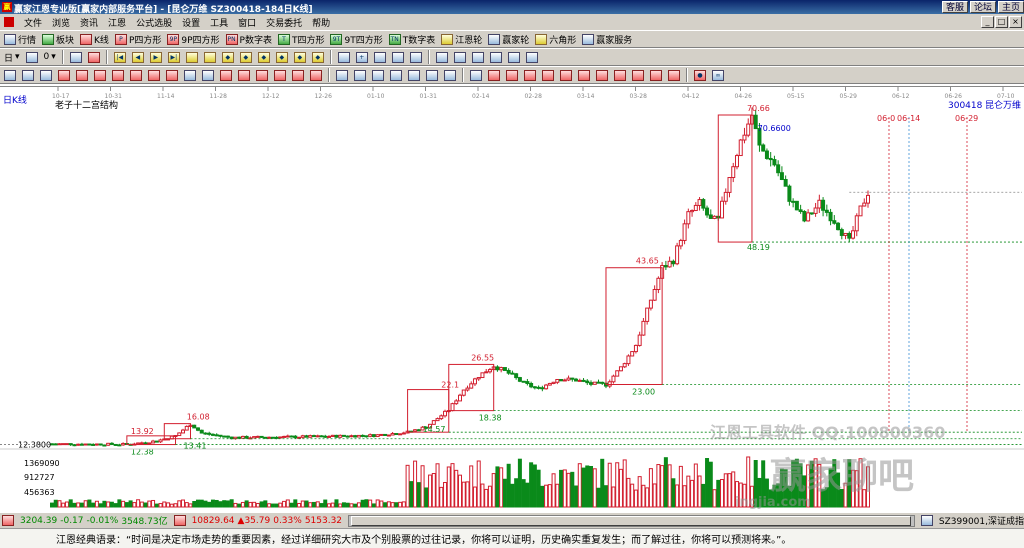 The height and width of the screenshot is (548, 1024). Describe the element at coordinates (117, 22) in the screenshot. I see `menu-gann: 江恩` at that location.